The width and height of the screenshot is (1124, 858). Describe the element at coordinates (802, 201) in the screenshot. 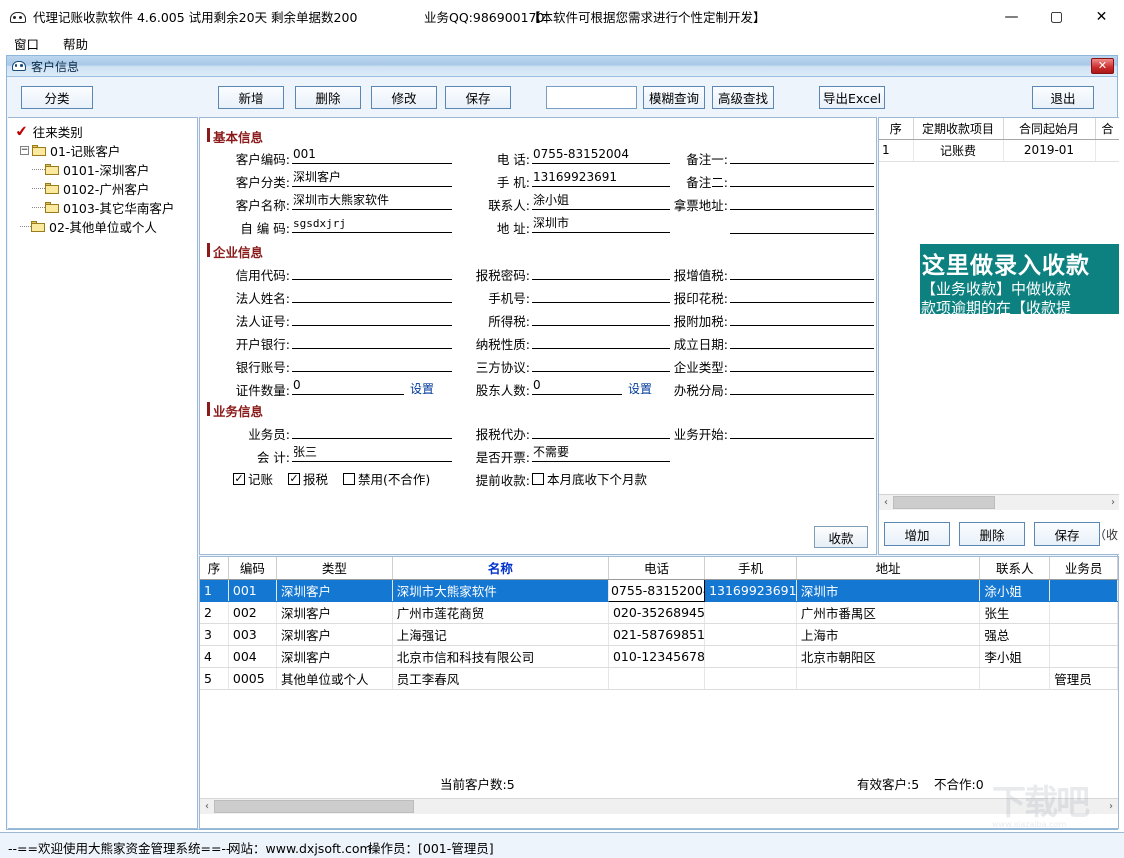

I see `invoice-address-value` at that location.